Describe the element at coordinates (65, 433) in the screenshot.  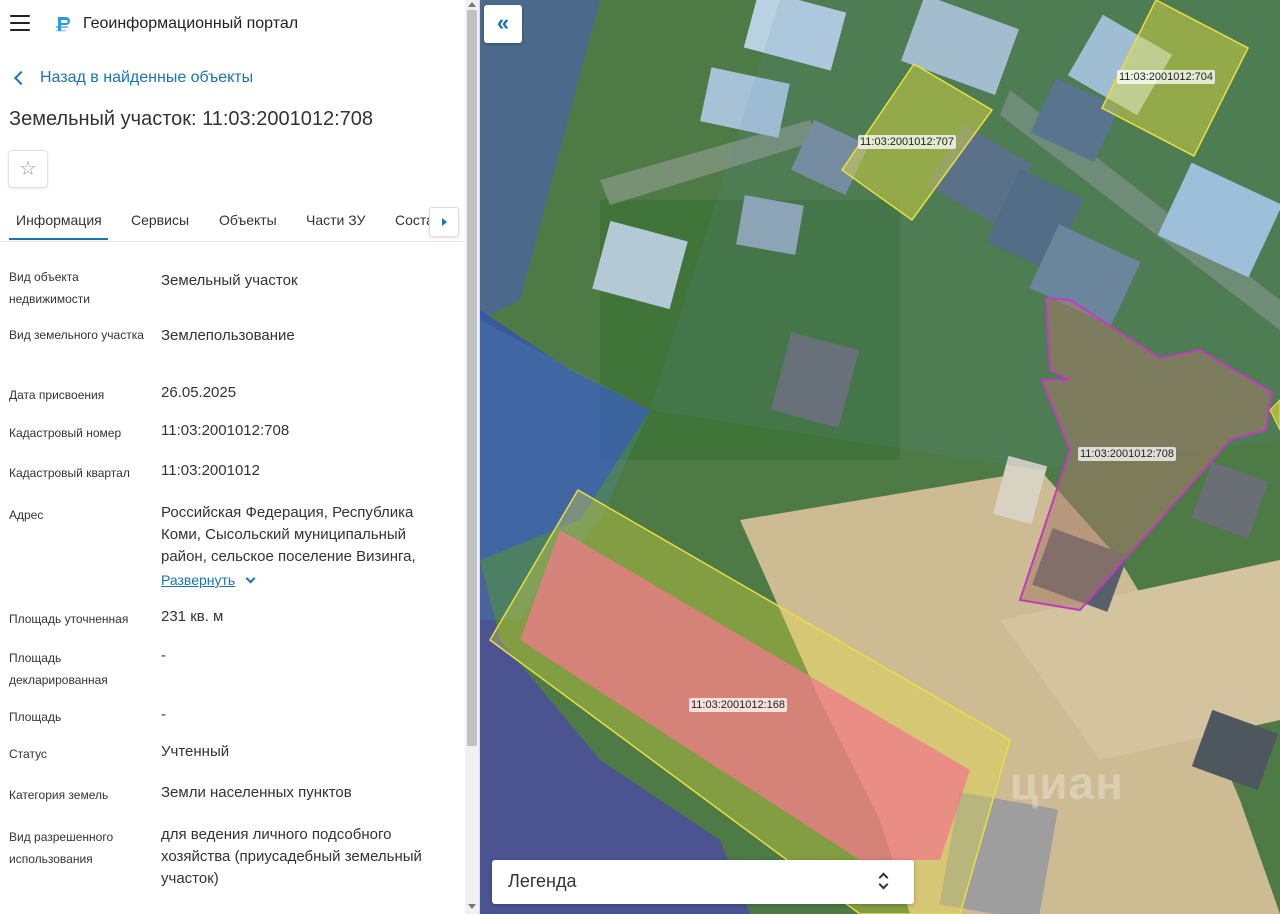
I see `property-label: Кадастровый номер` at that location.